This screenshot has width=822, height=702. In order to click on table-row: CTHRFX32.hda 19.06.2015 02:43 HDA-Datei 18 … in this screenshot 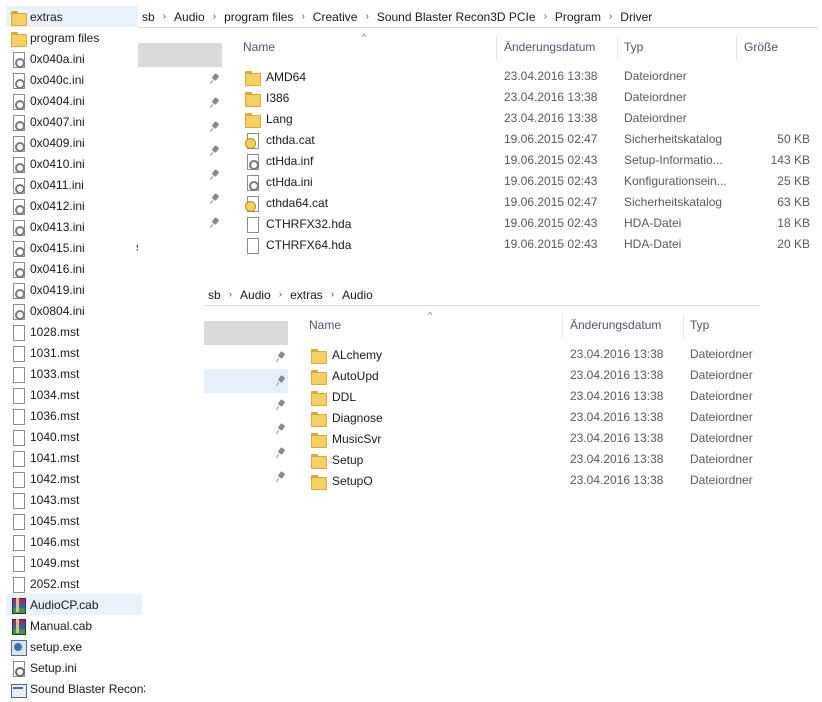, I will do `click(527, 223)`.